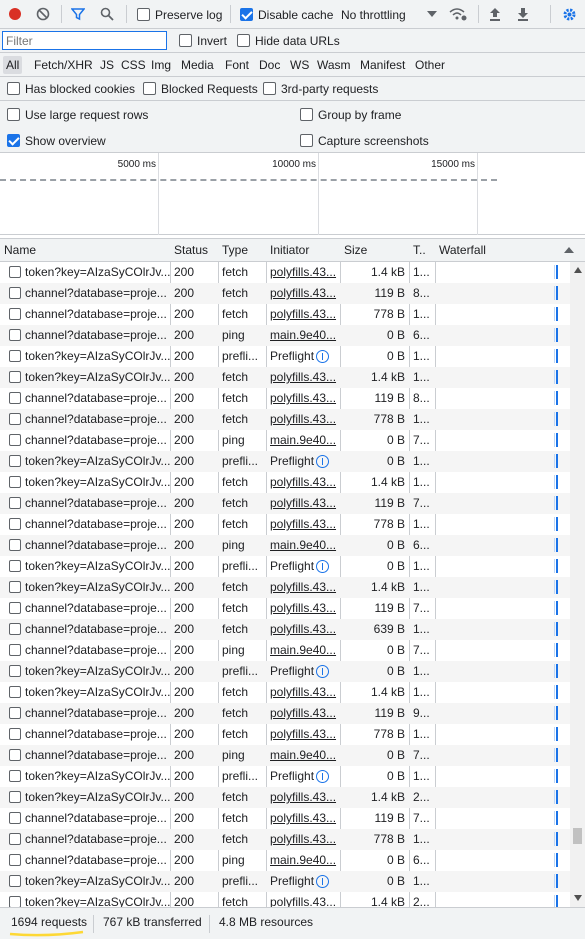  What do you see at coordinates (197, 65) in the screenshot?
I see `type-media: Media` at bounding box center [197, 65].